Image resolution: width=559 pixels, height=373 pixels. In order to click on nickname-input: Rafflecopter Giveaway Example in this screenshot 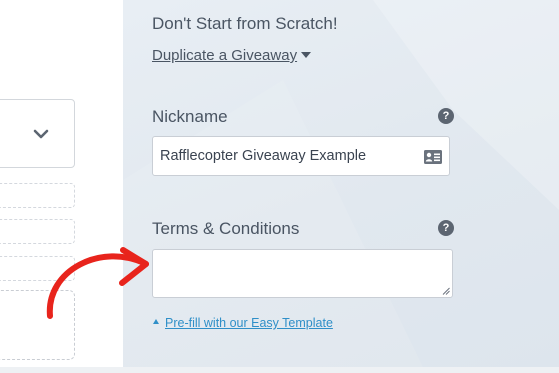, I will do `click(301, 156)`.